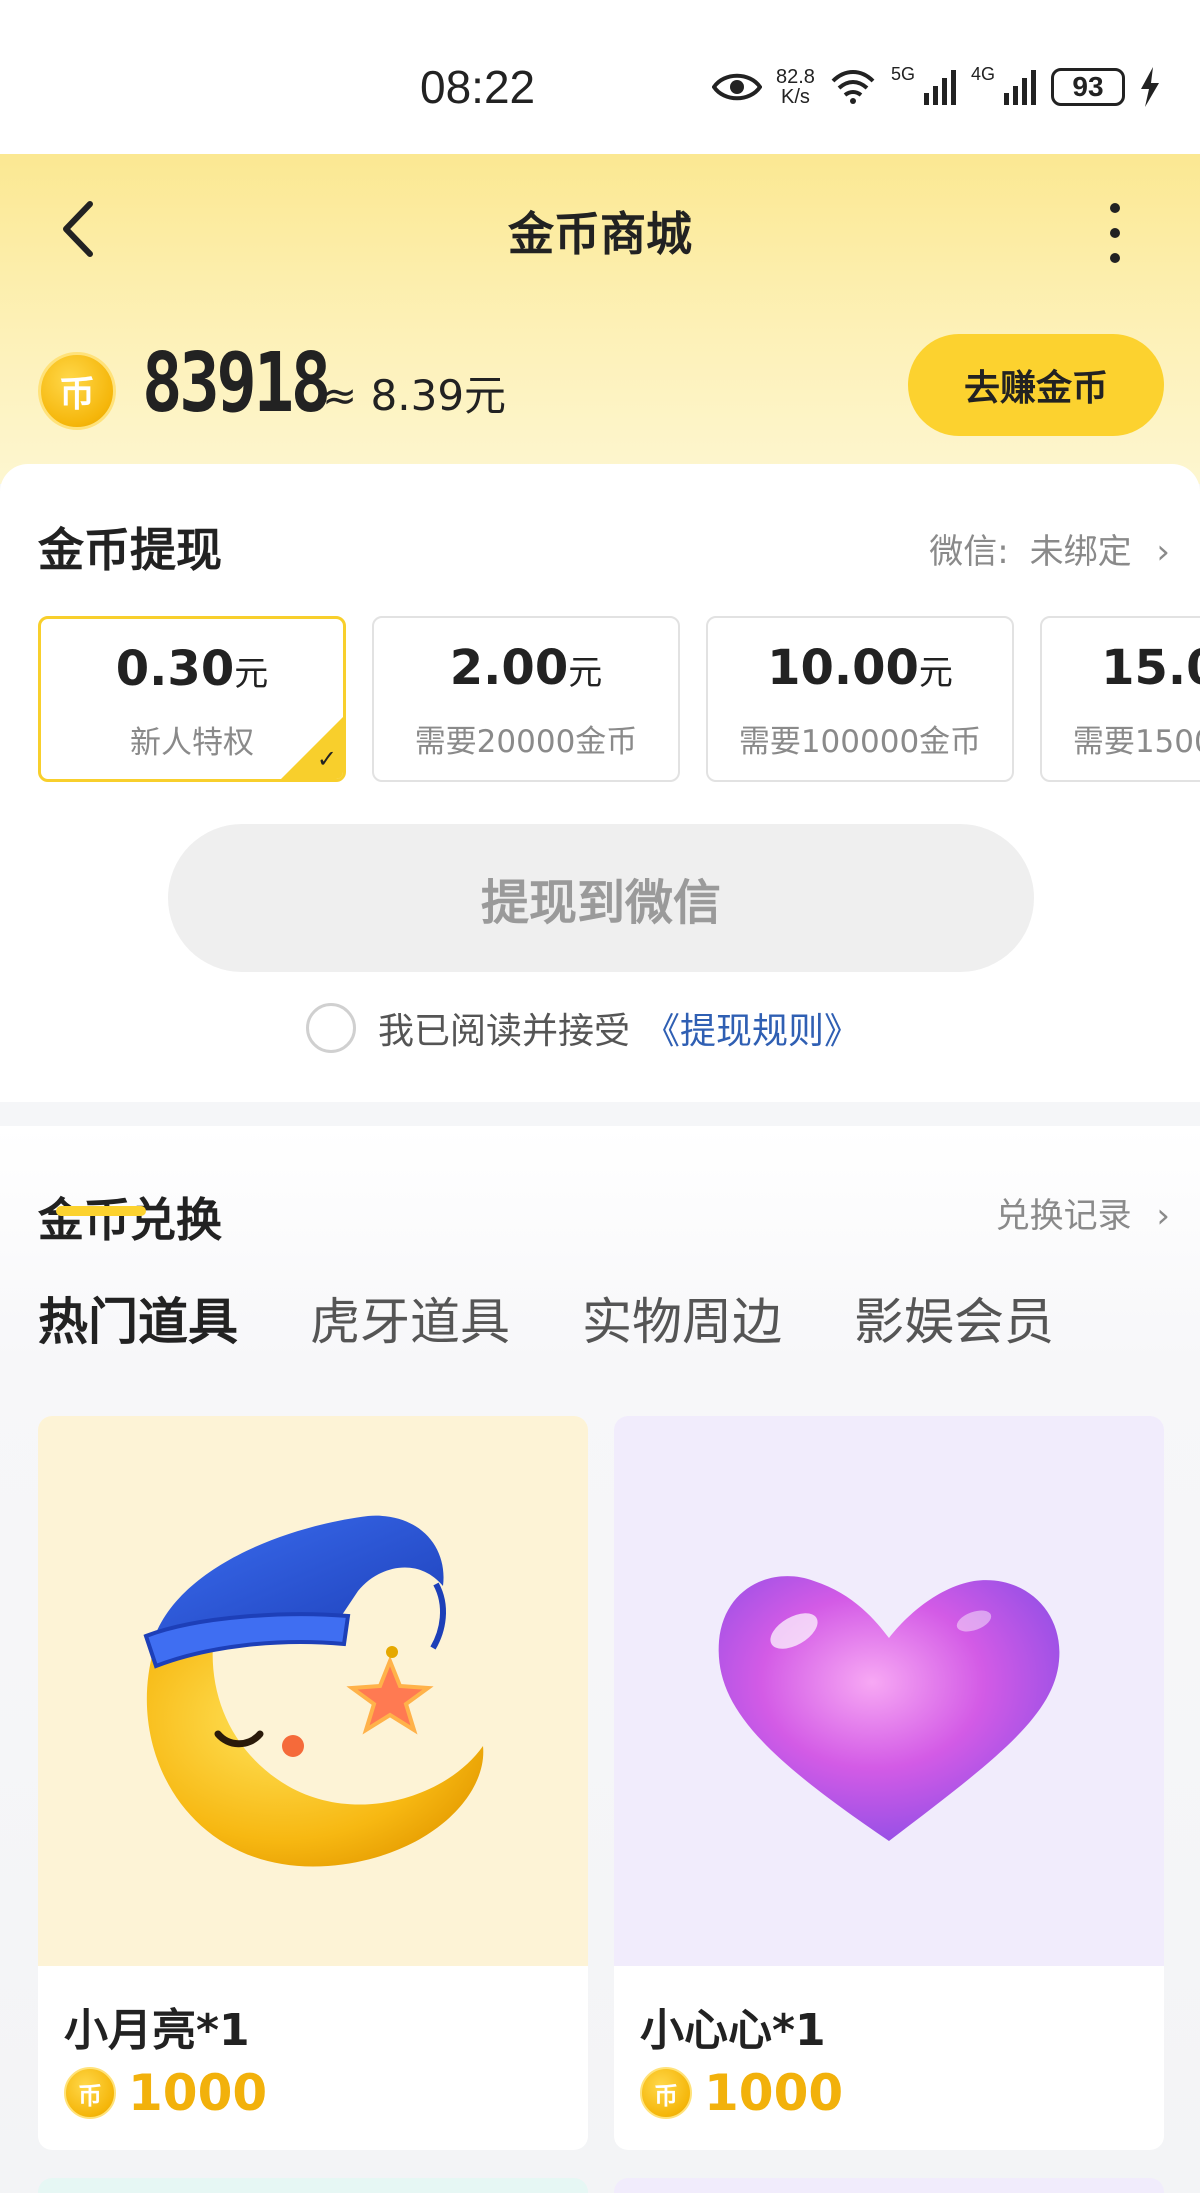 This screenshot has width=1200, height=2193. What do you see at coordinates (600, 77) in the screenshot?
I see `status-bar: 08:22 82.8 K/s 5G 4G 93` at bounding box center [600, 77].